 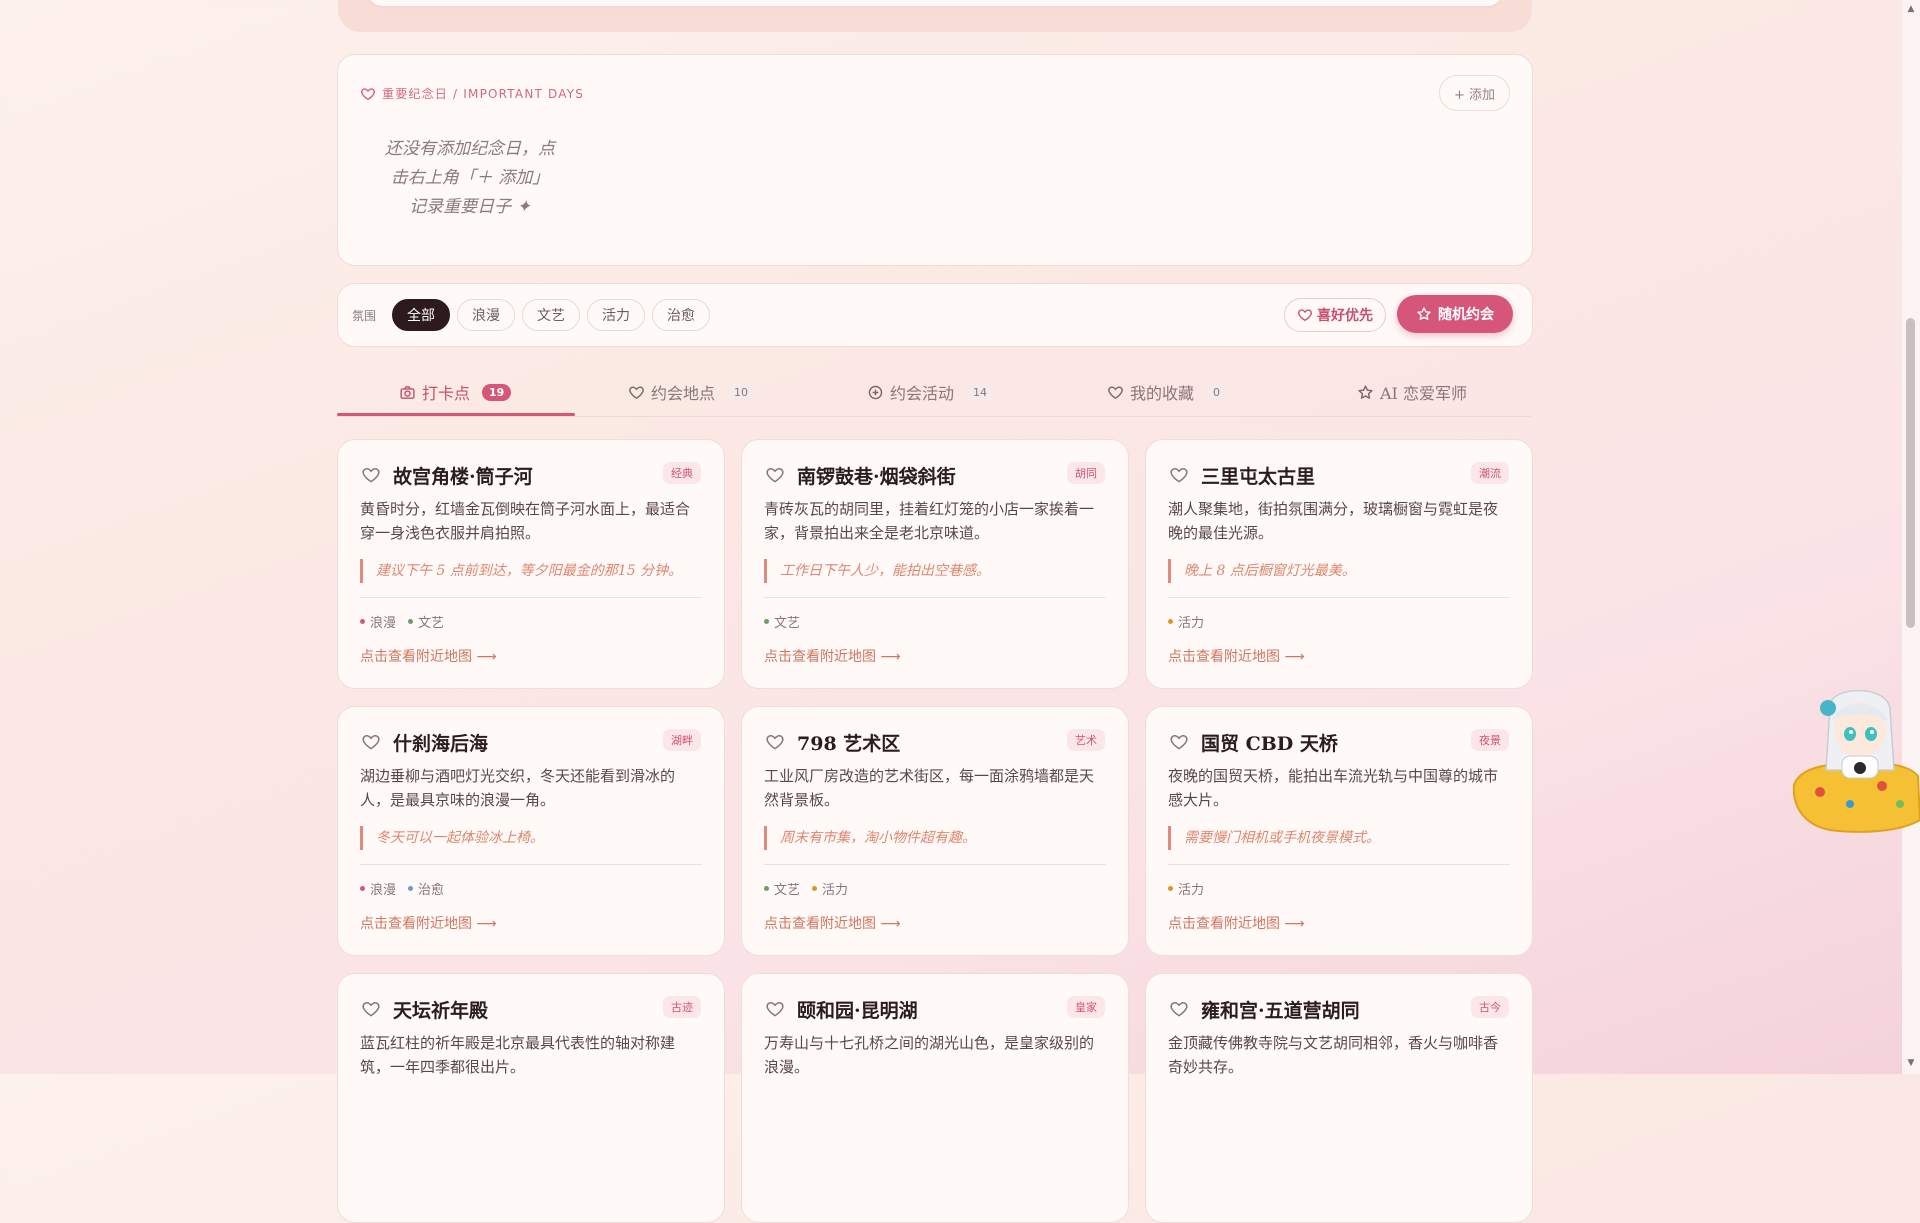 I want to click on tab-ai-advisor: AI 恋爱军师, so click(x=1412, y=392).